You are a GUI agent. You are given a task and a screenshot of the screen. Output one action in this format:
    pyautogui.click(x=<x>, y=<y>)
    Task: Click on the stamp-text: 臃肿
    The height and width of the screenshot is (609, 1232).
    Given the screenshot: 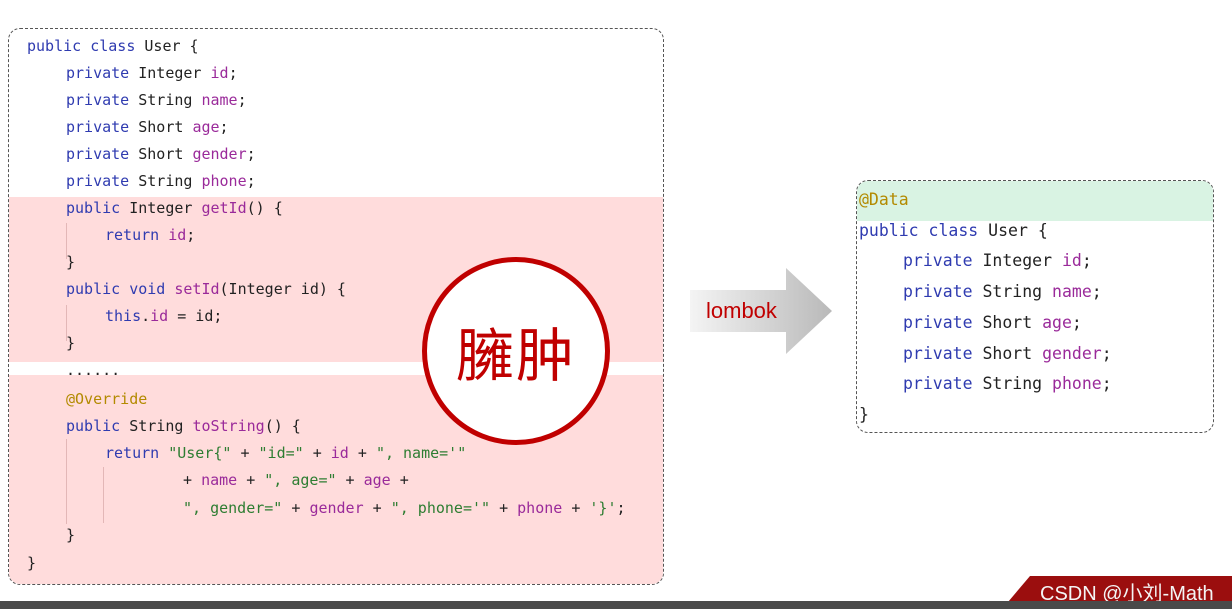 What is the action you would take?
    pyautogui.click(x=515, y=356)
    